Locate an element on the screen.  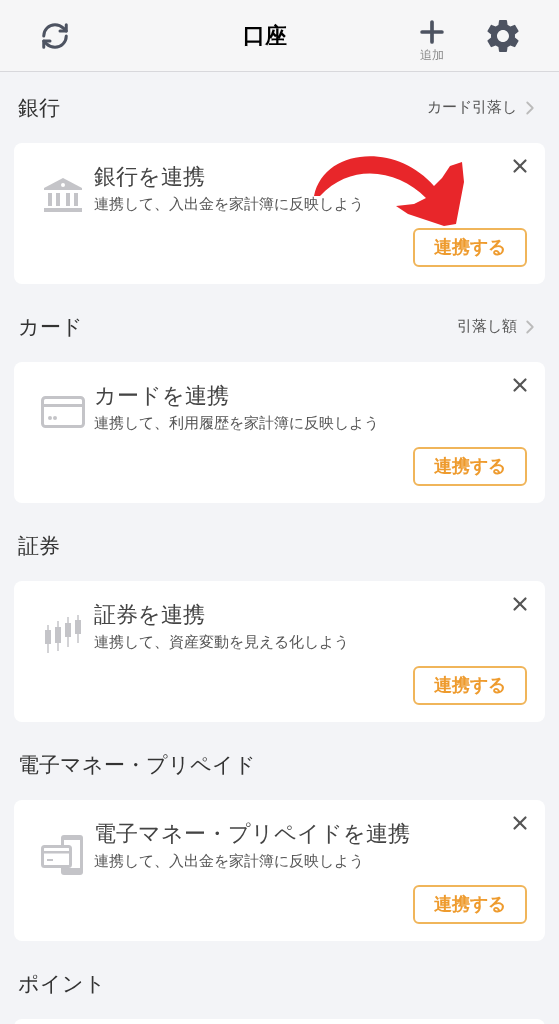
section-link: カード引落し is located at coordinates (484, 107).